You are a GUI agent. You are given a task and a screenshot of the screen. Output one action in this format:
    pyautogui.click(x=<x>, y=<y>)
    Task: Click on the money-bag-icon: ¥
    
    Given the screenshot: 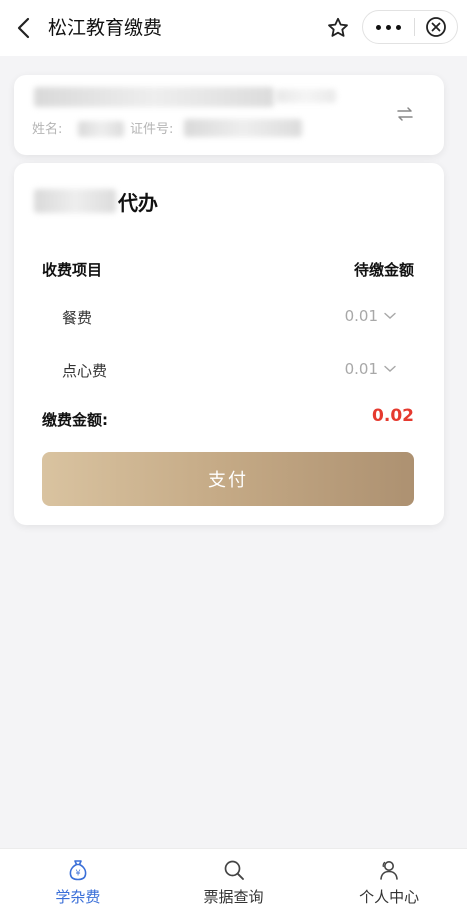 What is the action you would take?
    pyautogui.click(x=78, y=870)
    